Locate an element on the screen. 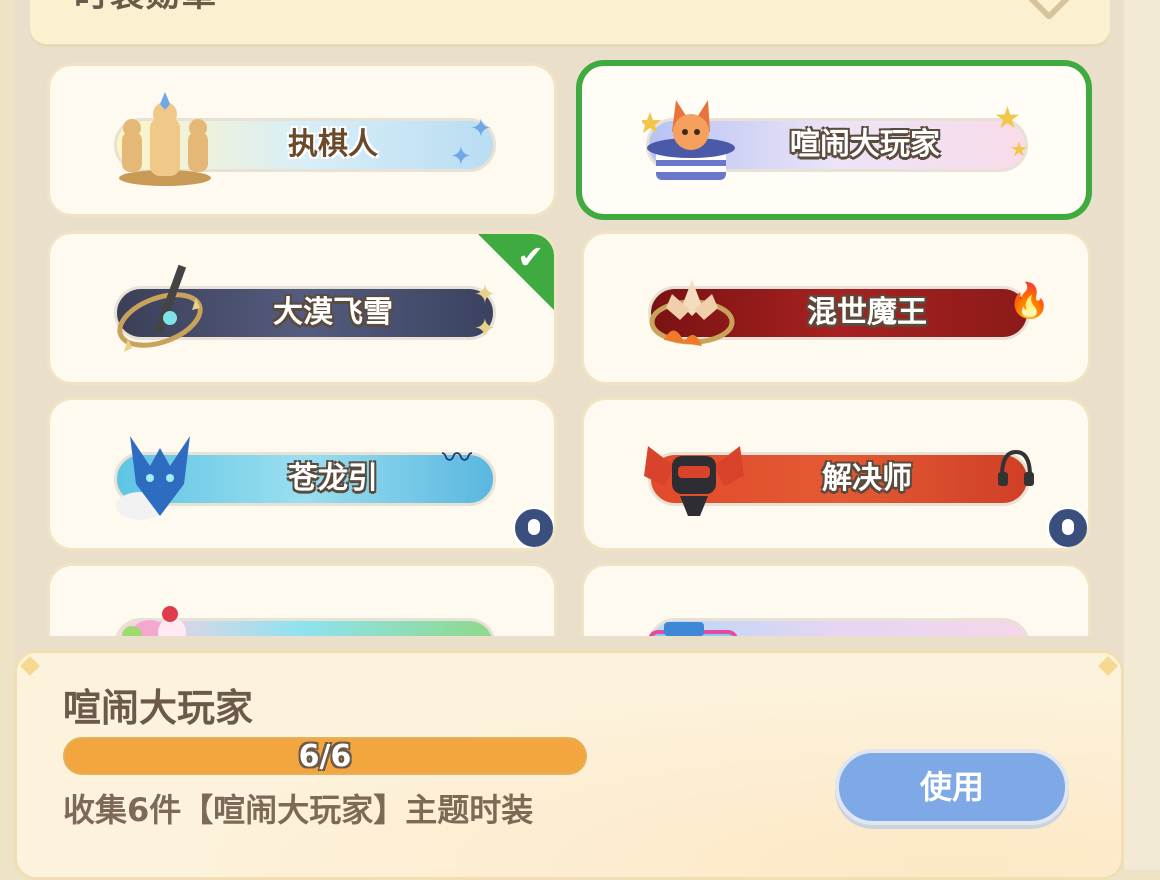 The image size is (1160, 880). headphones-icon is located at coordinates (1016, 467).